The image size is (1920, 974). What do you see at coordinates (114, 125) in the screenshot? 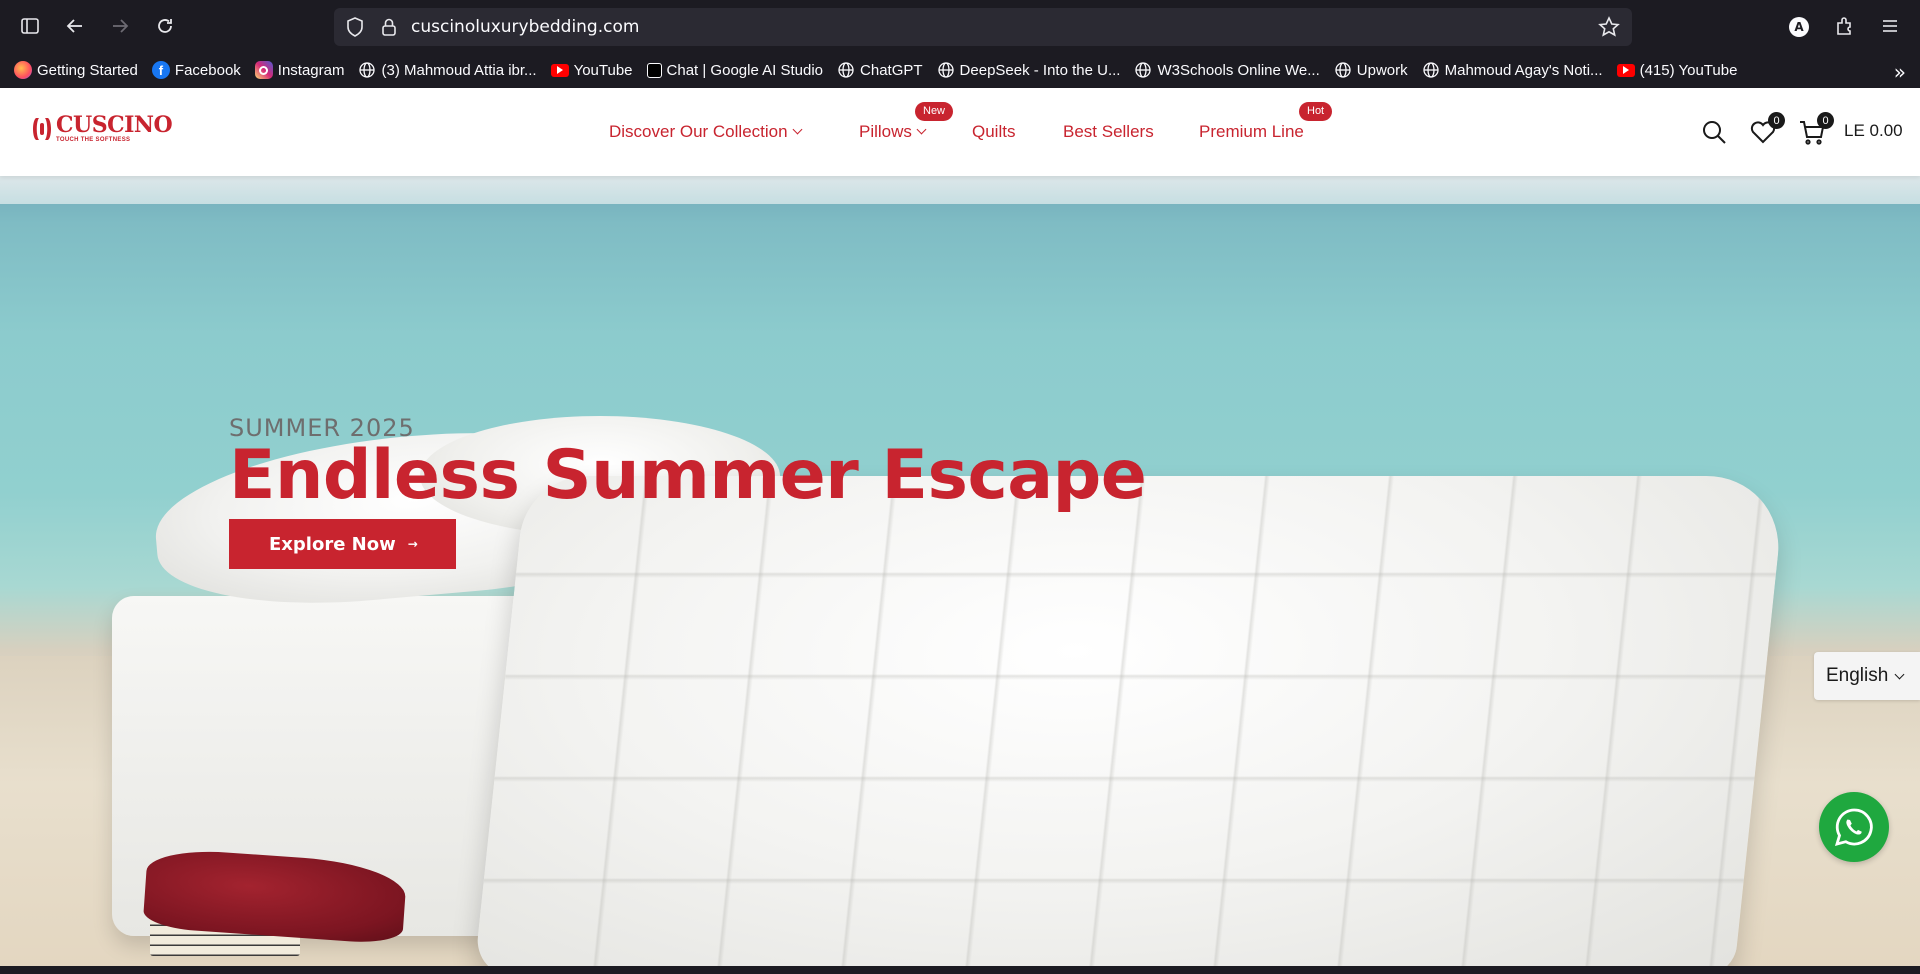
I see `logo-name: CUSCINO` at bounding box center [114, 125].